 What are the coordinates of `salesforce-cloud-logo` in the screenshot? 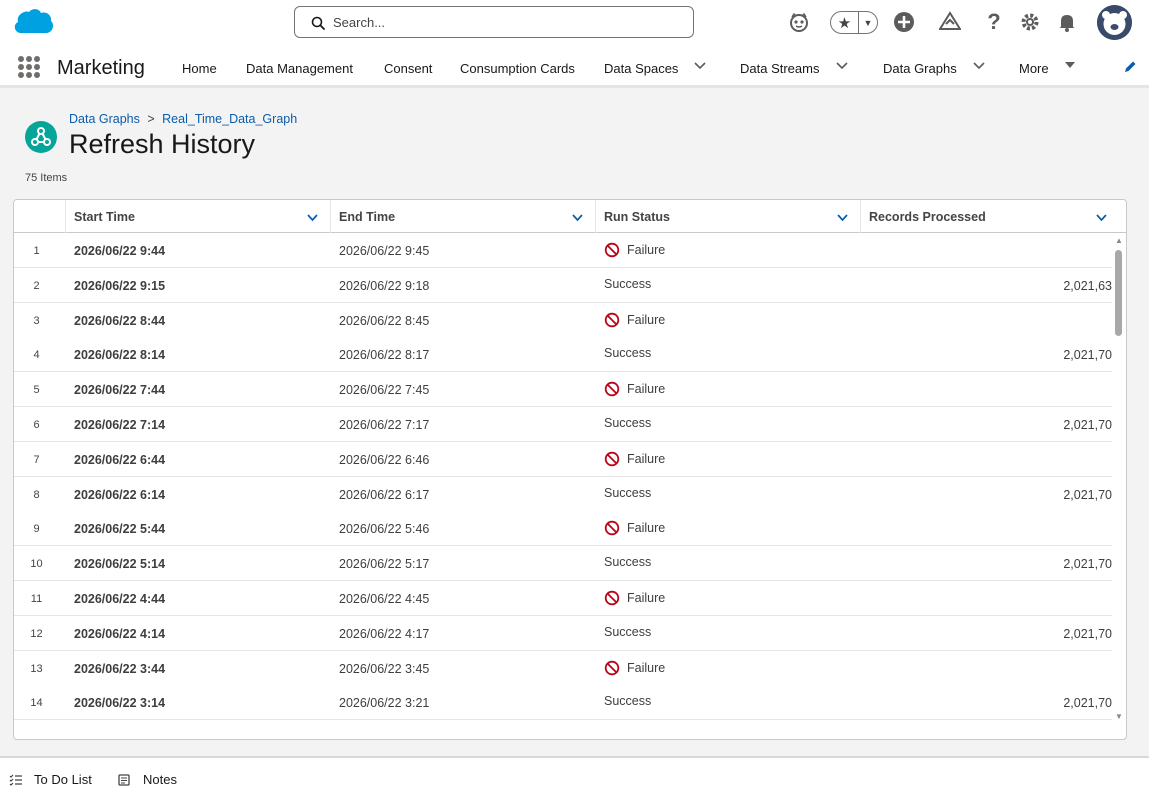 It's located at (33, 23).